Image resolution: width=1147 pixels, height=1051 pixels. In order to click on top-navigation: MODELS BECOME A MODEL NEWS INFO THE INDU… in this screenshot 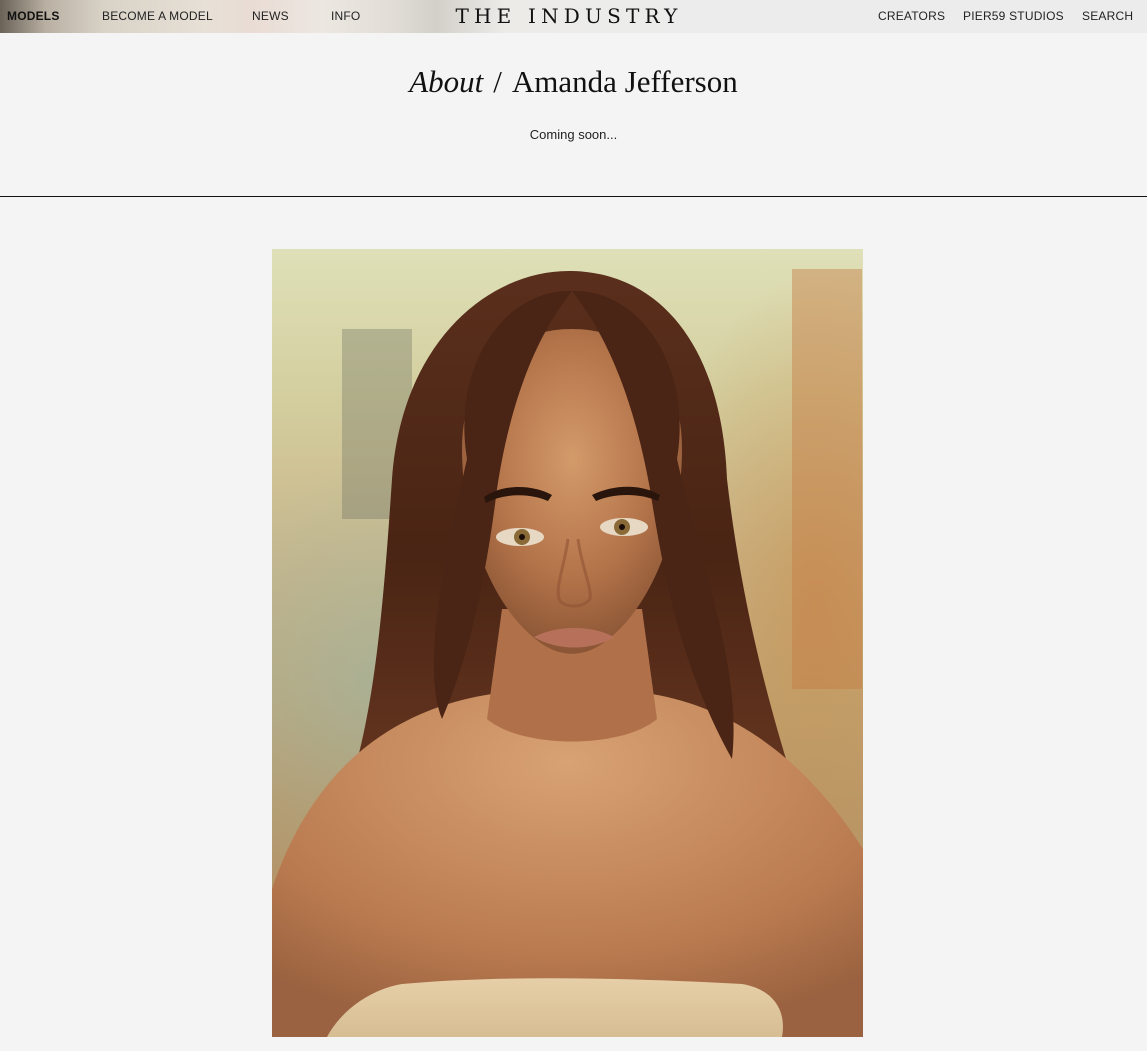, I will do `click(573, 16)`.